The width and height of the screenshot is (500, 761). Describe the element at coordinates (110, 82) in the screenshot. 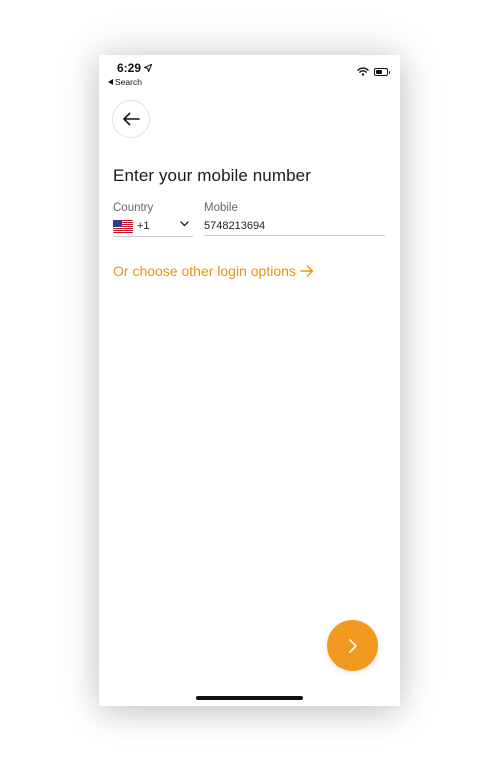

I see `back-triangle-icon` at that location.